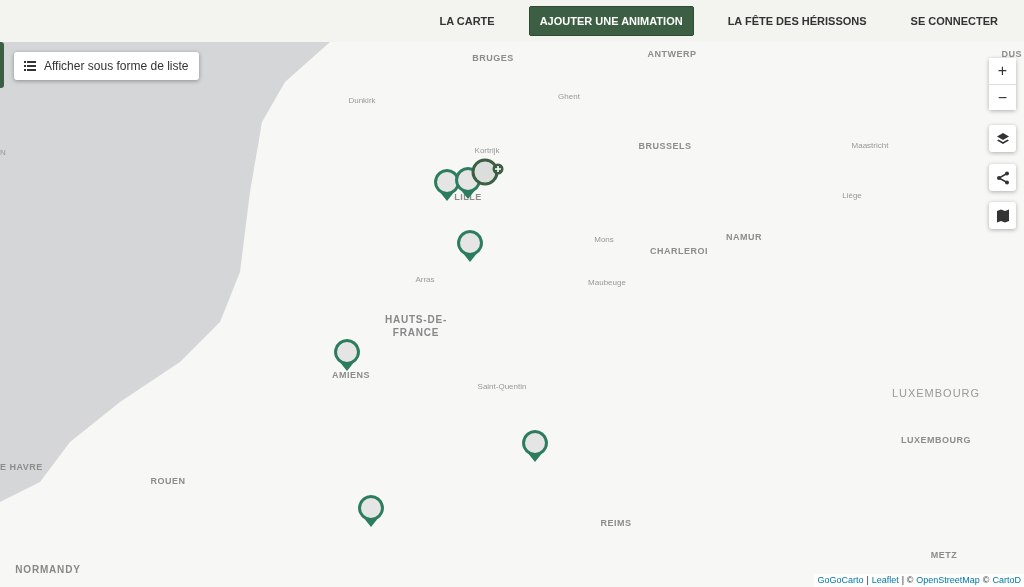 This screenshot has width=1024, height=587. I want to click on map-label: CHARLEROI, so click(679, 252).